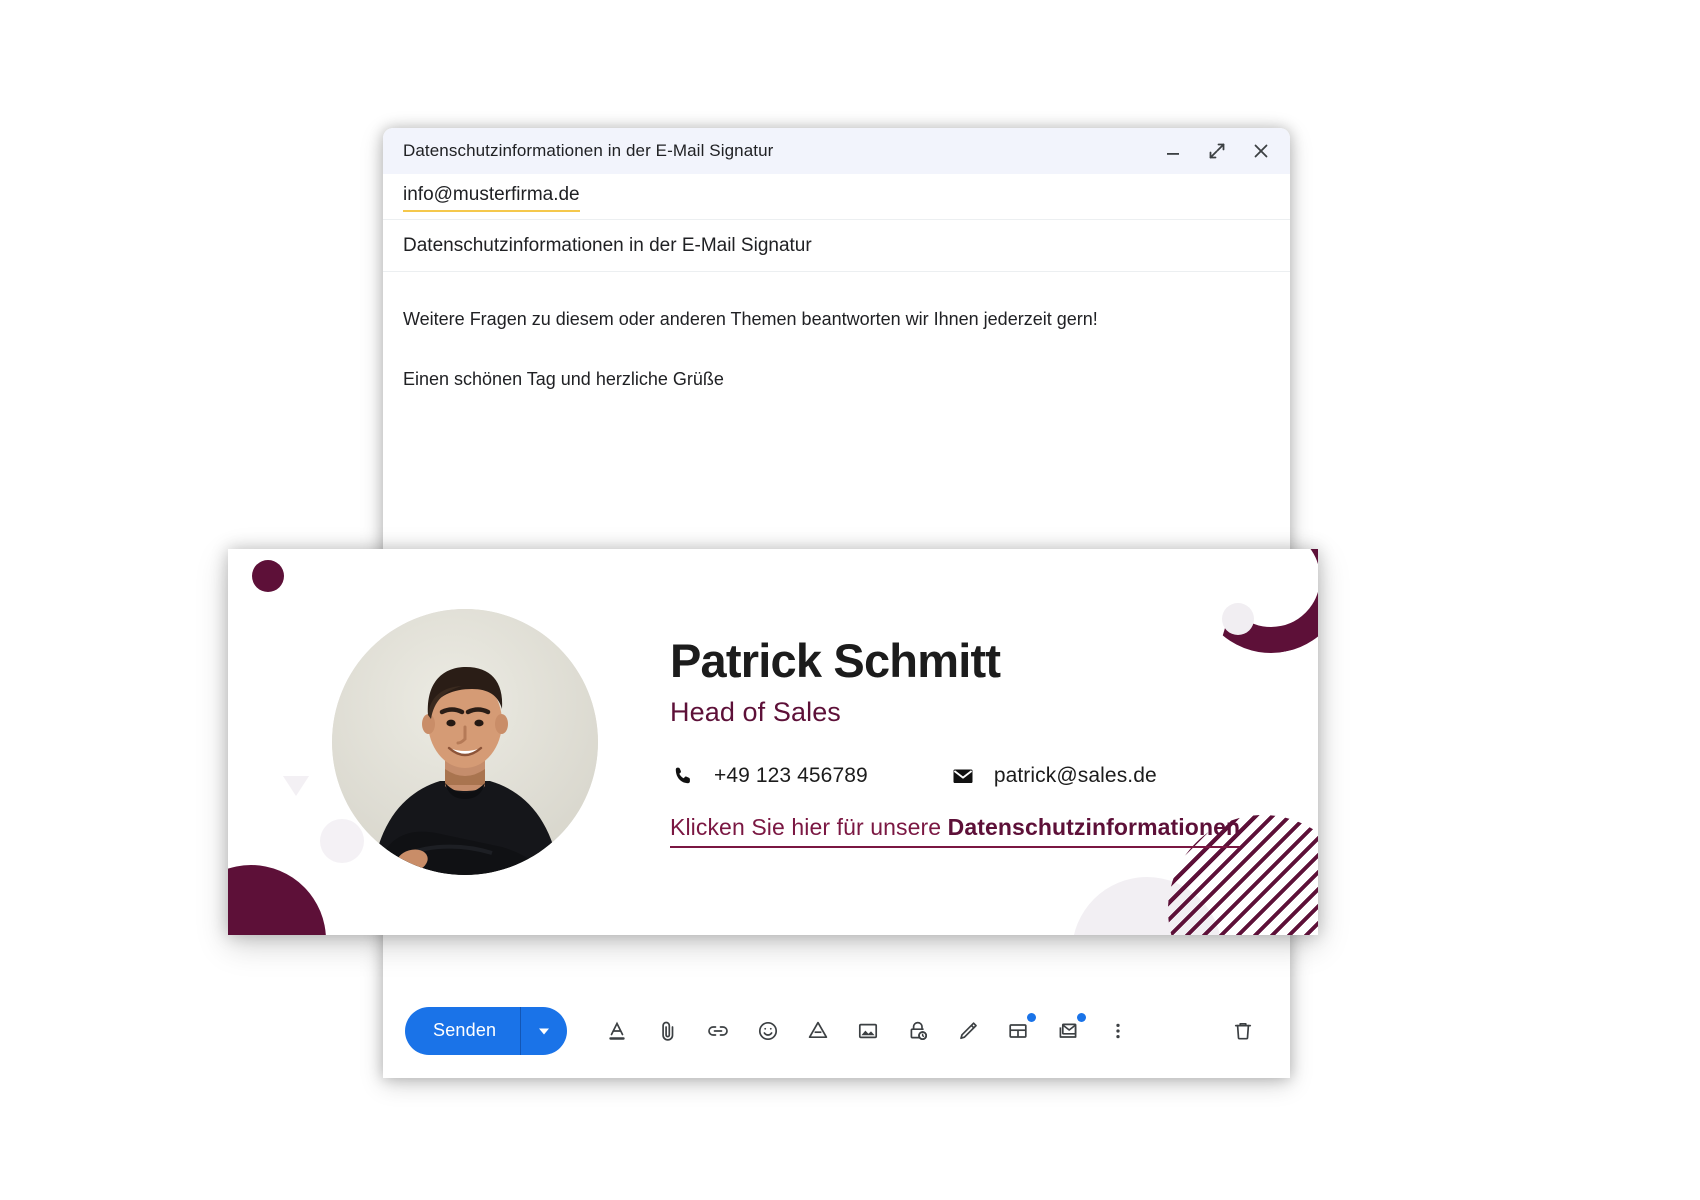 The height and width of the screenshot is (1200, 1700). Describe the element at coordinates (835, 661) in the screenshot. I see `signature-name: Patrick Schmitt` at that location.